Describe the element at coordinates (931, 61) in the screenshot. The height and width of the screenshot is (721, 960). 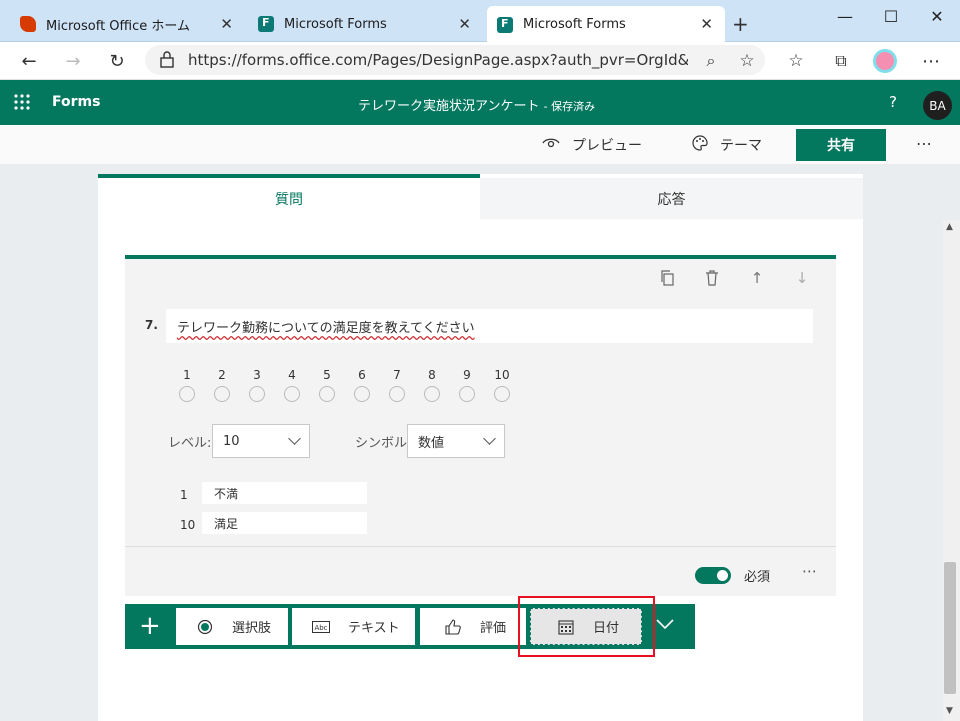
I see `browser-menu-icon: ⋯` at that location.